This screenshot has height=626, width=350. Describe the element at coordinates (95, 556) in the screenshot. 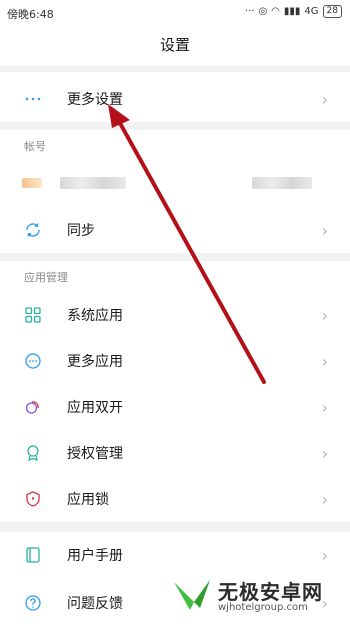

I see `user-manual-label: 用户手册` at that location.